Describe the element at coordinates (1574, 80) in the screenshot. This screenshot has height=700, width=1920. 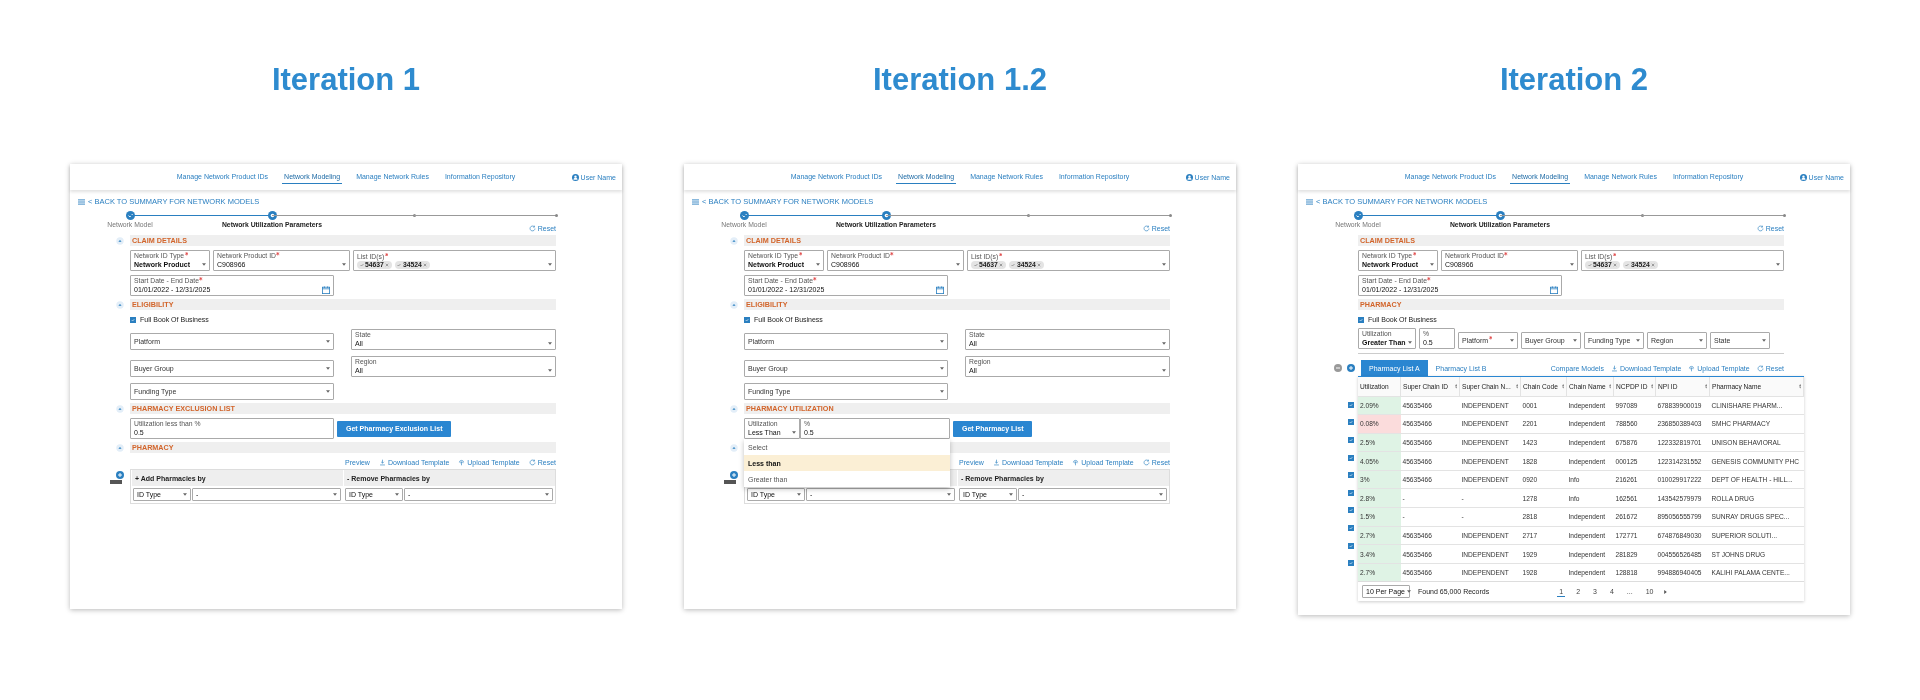
I see `iteration-title: Iteration 2` at that location.